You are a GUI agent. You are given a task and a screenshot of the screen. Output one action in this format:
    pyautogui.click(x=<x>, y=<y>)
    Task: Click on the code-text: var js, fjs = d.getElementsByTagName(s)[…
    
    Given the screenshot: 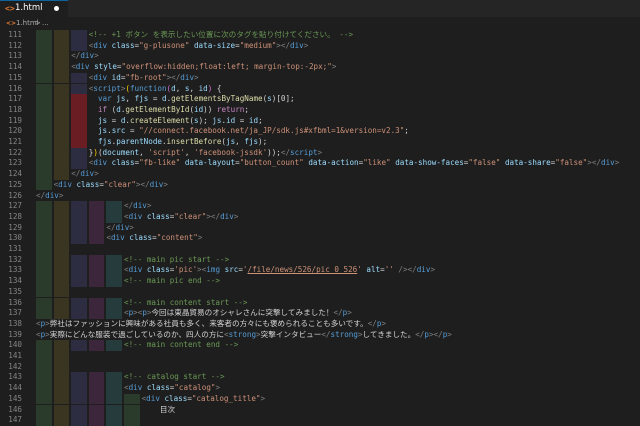 What is the action you would take?
    pyautogui.click(x=192, y=99)
    